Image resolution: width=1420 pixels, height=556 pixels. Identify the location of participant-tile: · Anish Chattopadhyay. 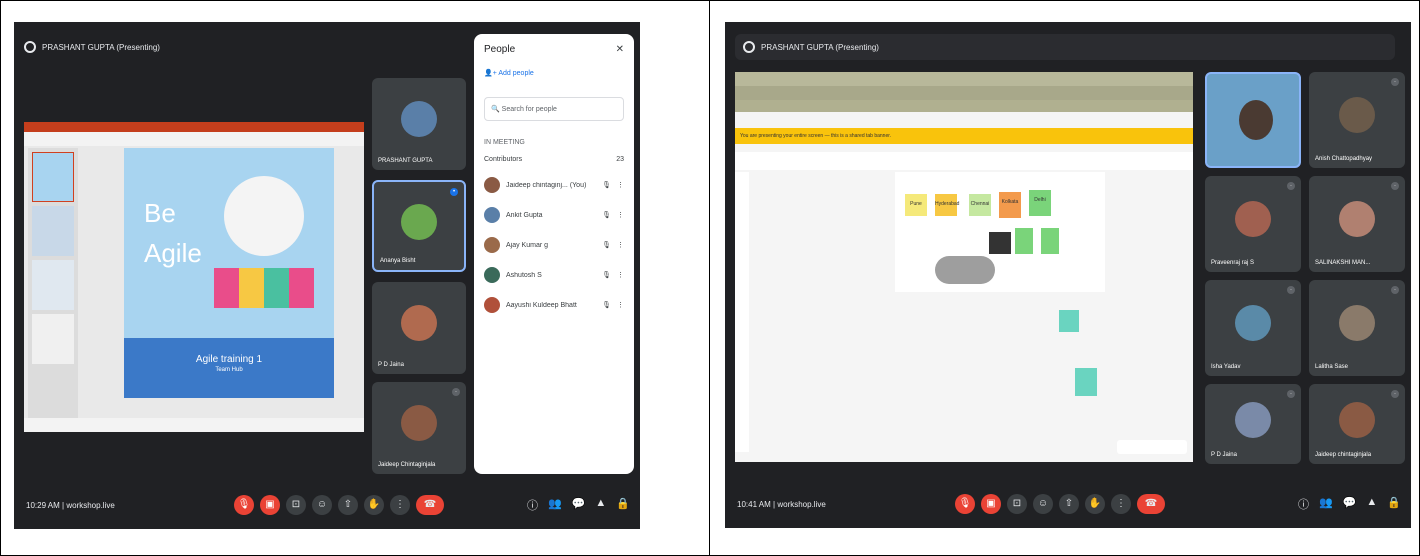
(1357, 120).